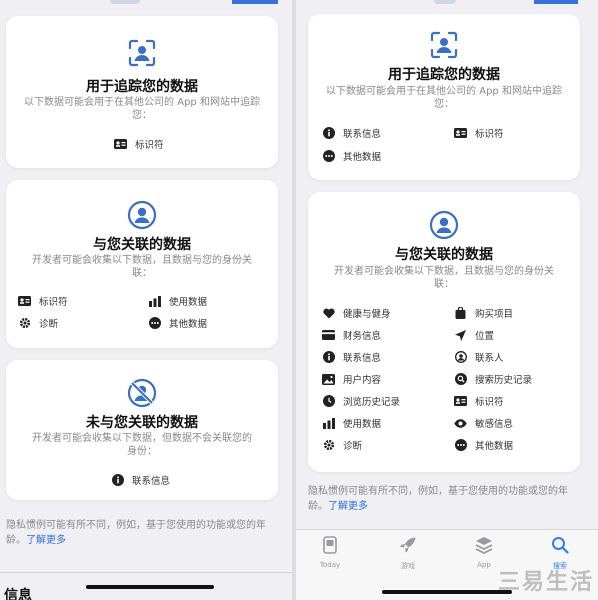  Describe the element at coordinates (362, 380) in the screenshot. I see `data-type-label: 用户内容` at that location.